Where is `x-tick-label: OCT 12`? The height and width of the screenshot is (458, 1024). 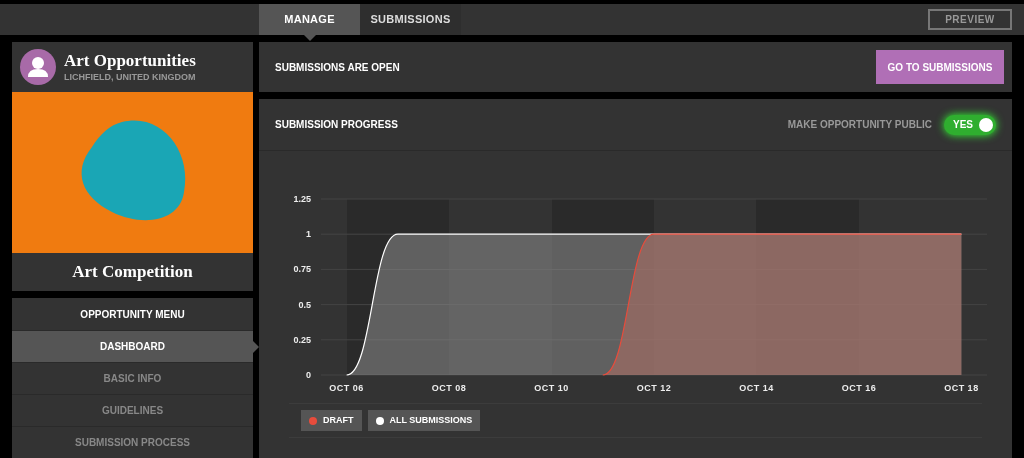
x-tick-label: OCT 12 is located at coordinates (654, 388).